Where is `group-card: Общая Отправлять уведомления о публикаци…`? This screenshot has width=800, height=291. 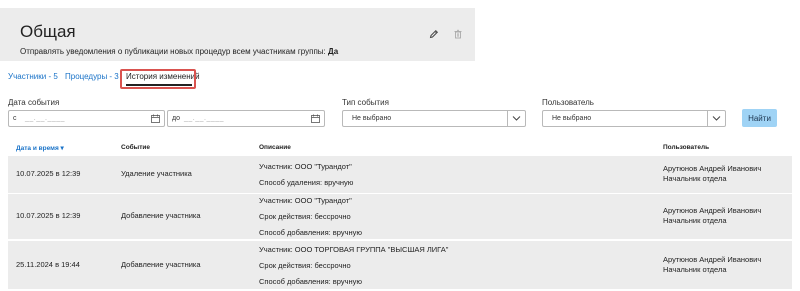
group-card: Общая Отправлять уведомления о публикаци… is located at coordinates (237, 34).